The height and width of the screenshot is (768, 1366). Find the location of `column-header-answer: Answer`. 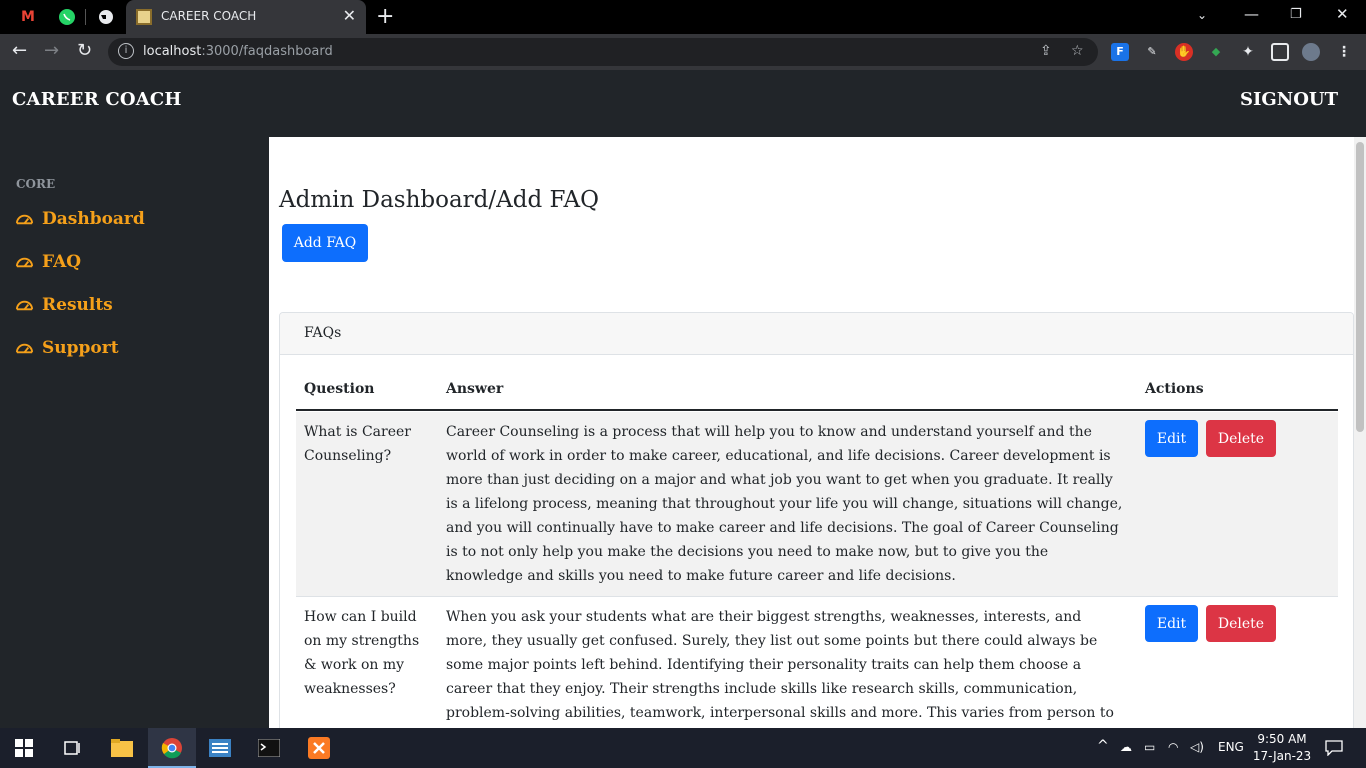

column-header-answer: Answer is located at coordinates (475, 389).